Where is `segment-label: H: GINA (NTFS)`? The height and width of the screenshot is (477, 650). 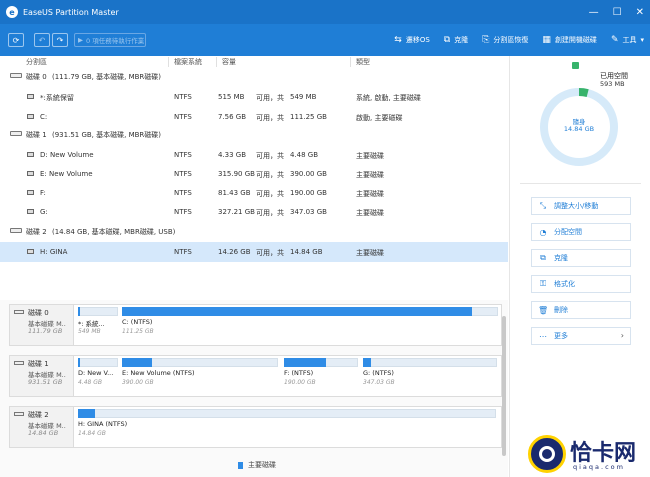
segment-label: H: GINA (NTFS) is located at coordinates (103, 424).